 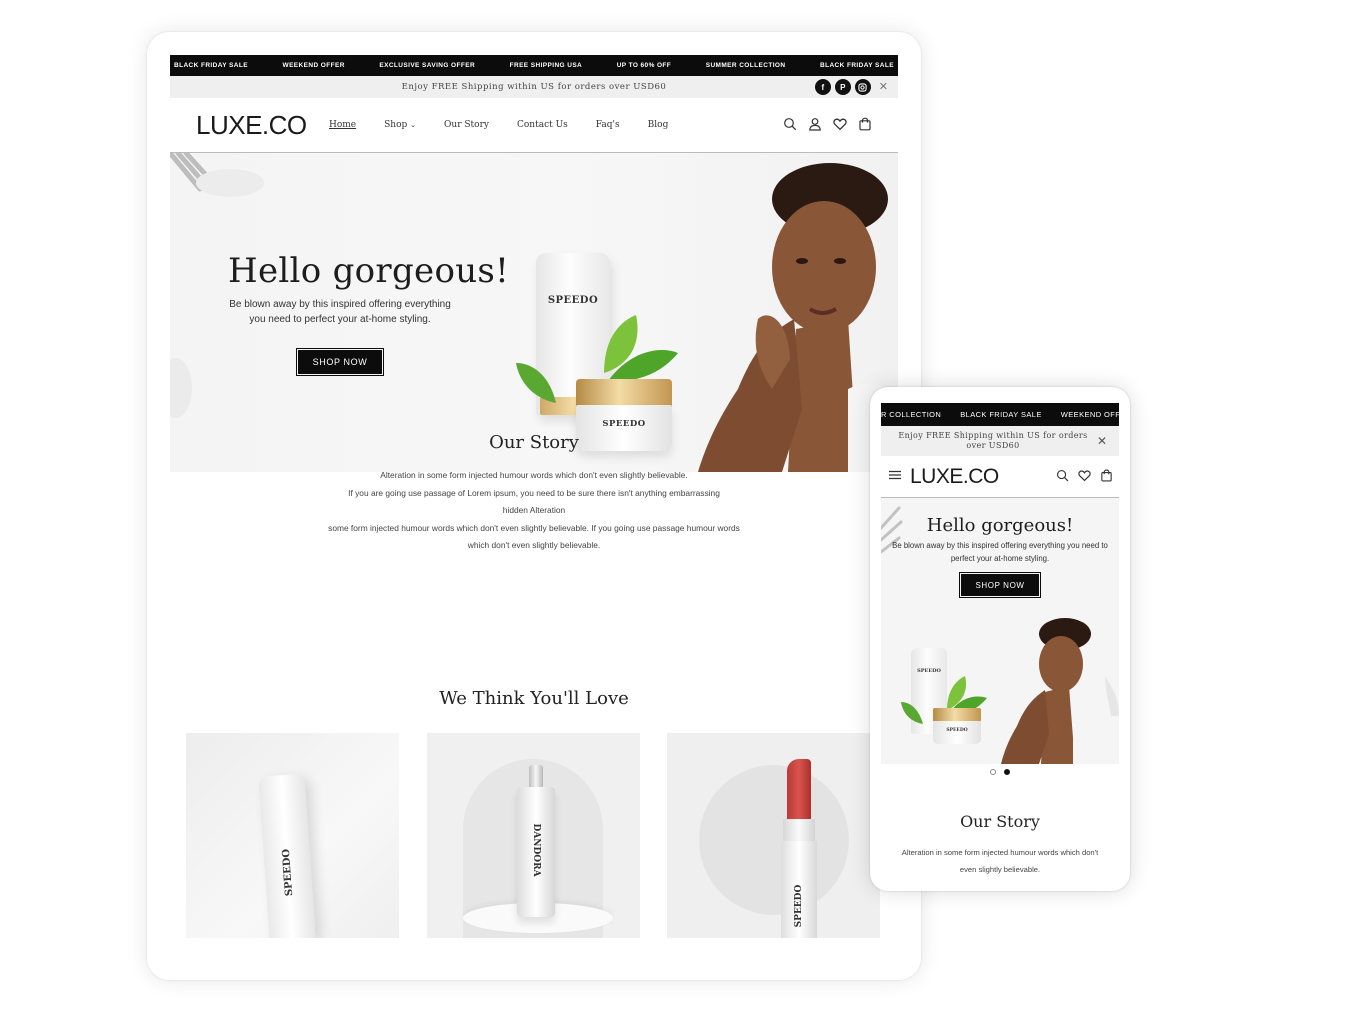 I want to click on ticker-item: EXCLUSIVE SAVING OFFER, so click(x=427, y=65).